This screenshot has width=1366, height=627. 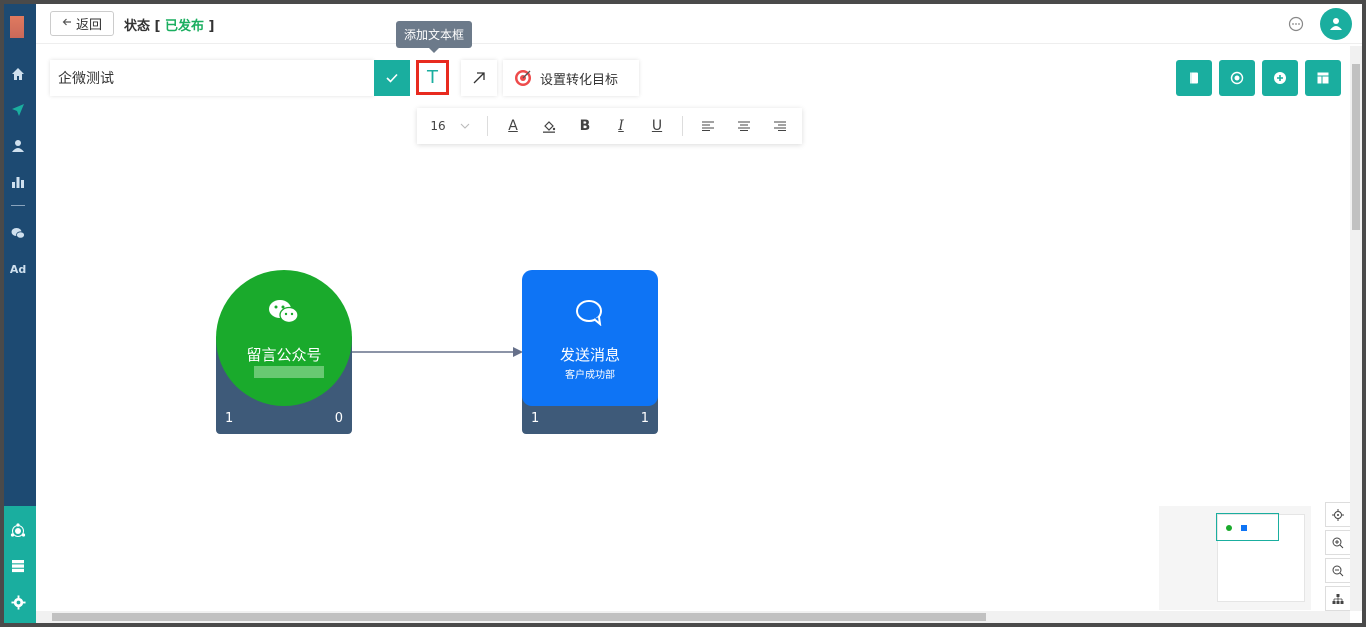 What do you see at coordinates (338, 418) in the screenshot?
I see `node-exited-count: 0` at bounding box center [338, 418].